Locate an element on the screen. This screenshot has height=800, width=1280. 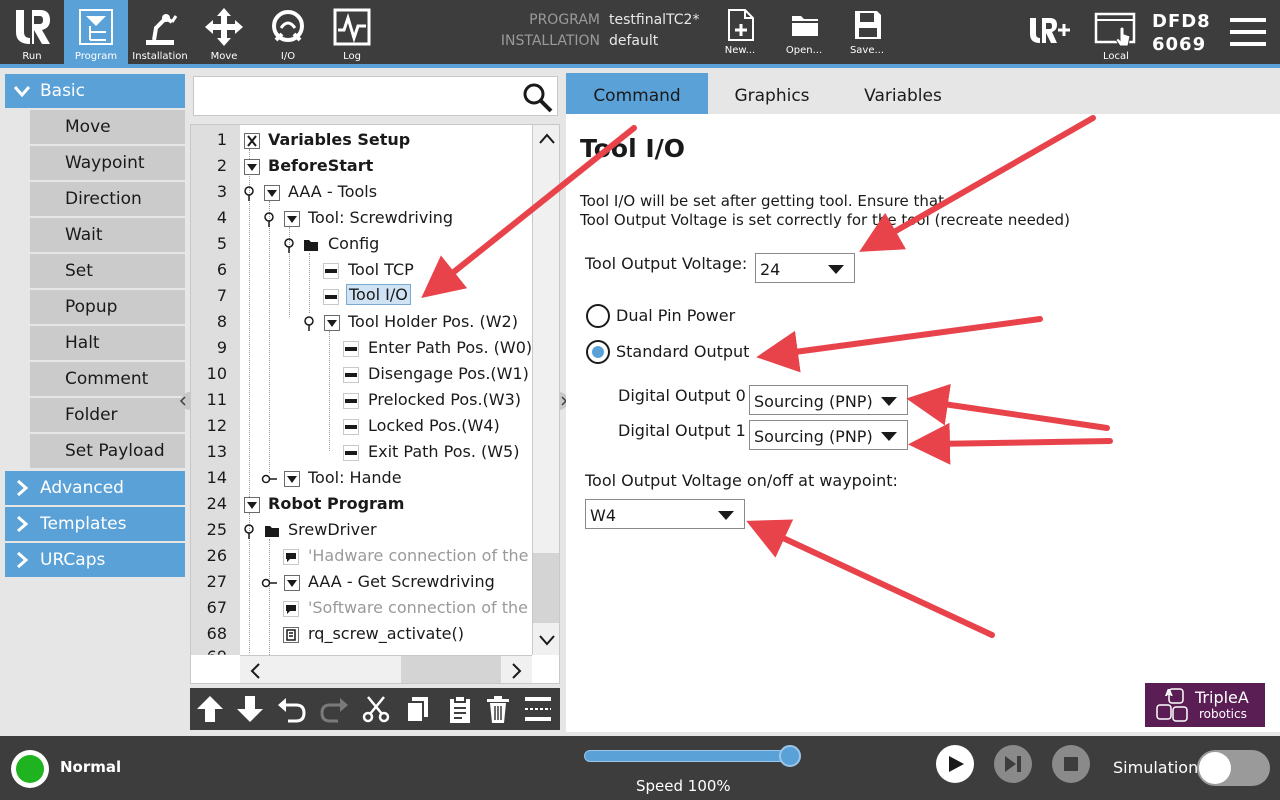
scroll-right-icon is located at coordinates (516, 671).